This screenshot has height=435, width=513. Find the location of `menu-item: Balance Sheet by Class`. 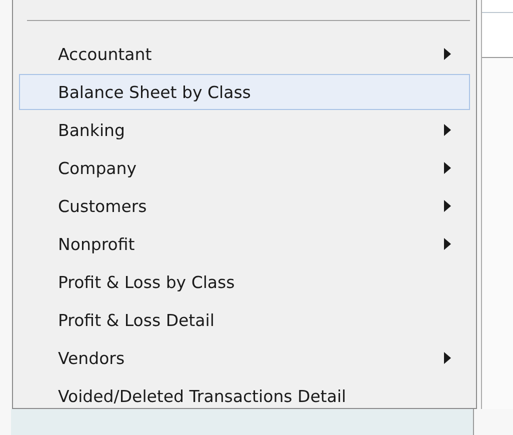

menu-item: Balance Sheet by Class is located at coordinates (244, 92).